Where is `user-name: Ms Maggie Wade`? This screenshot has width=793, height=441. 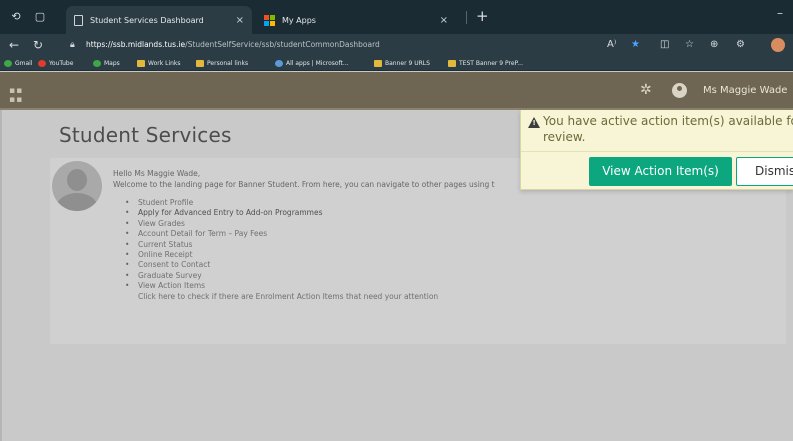
user-name: Ms Maggie Wade is located at coordinates (745, 90).